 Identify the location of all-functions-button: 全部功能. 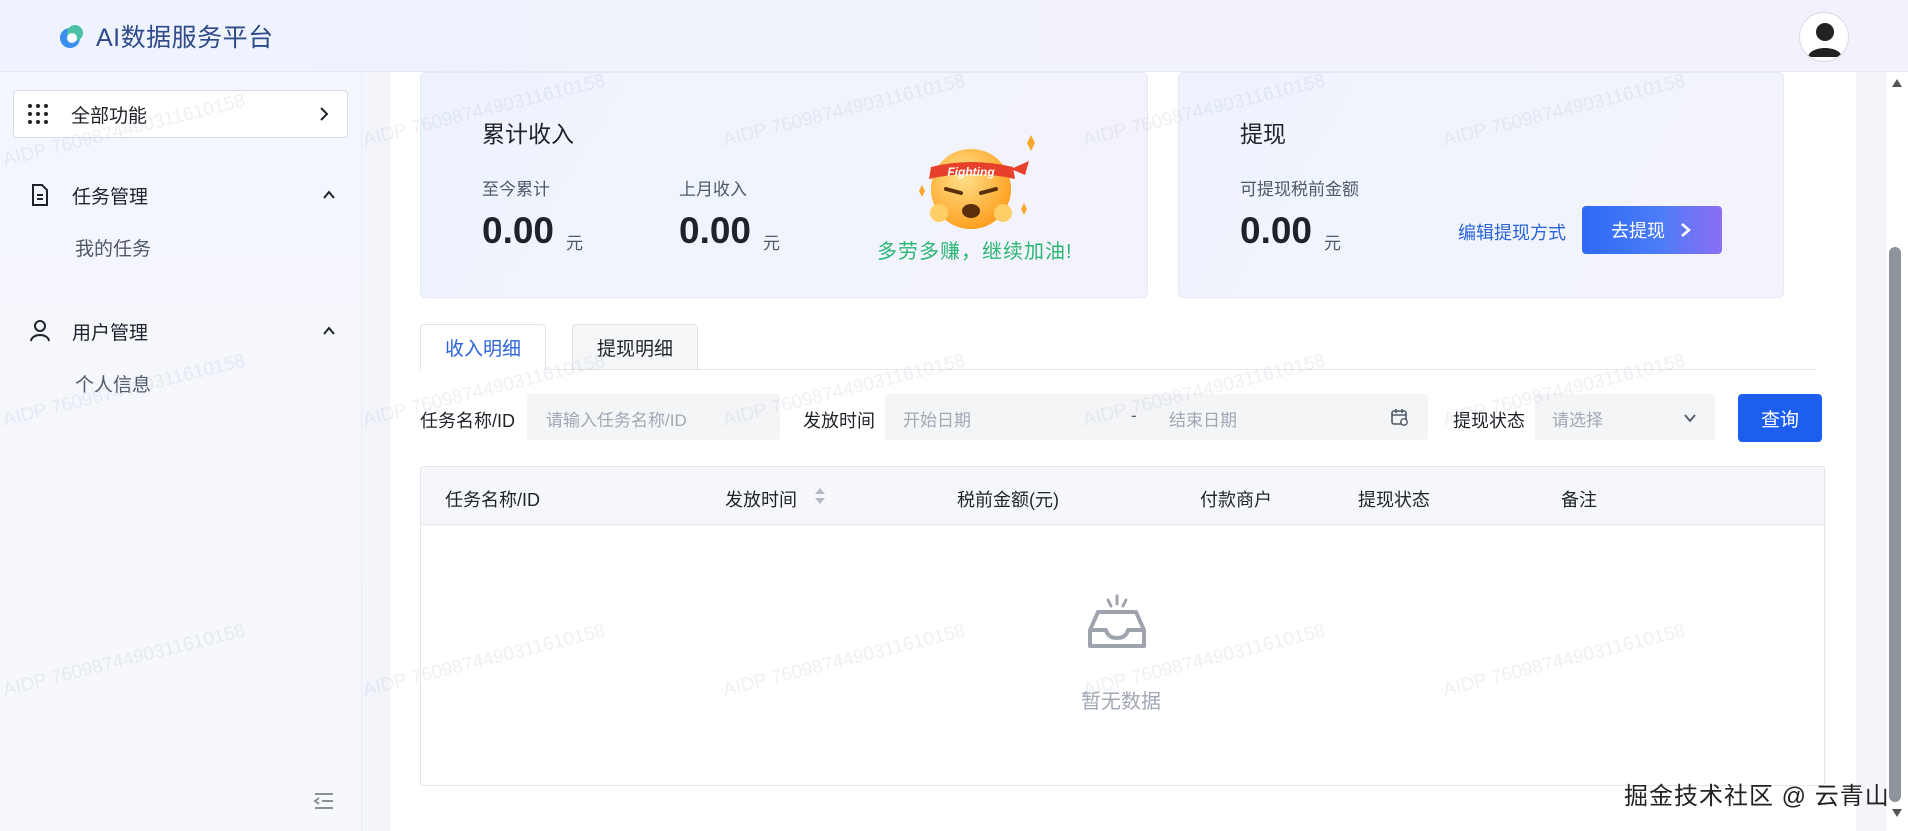
(180, 114).